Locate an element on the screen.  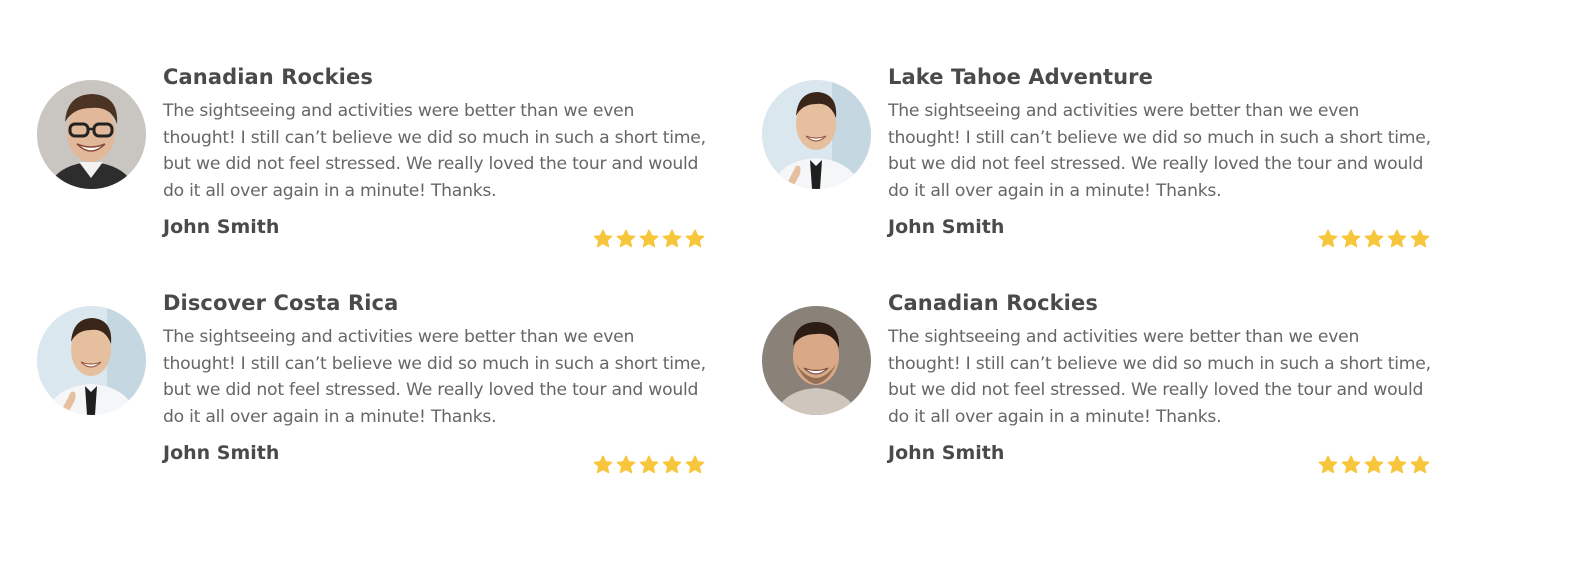
tour-title: Discover Costa Rica is located at coordinates (281, 303).